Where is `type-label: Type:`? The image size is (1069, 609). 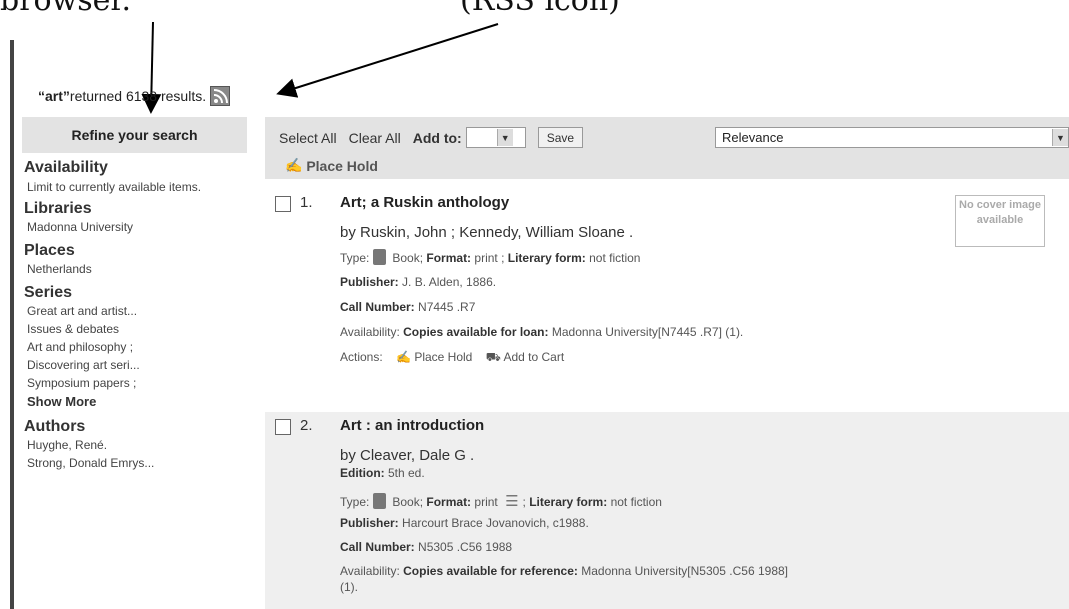 type-label: Type: is located at coordinates (355, 258).